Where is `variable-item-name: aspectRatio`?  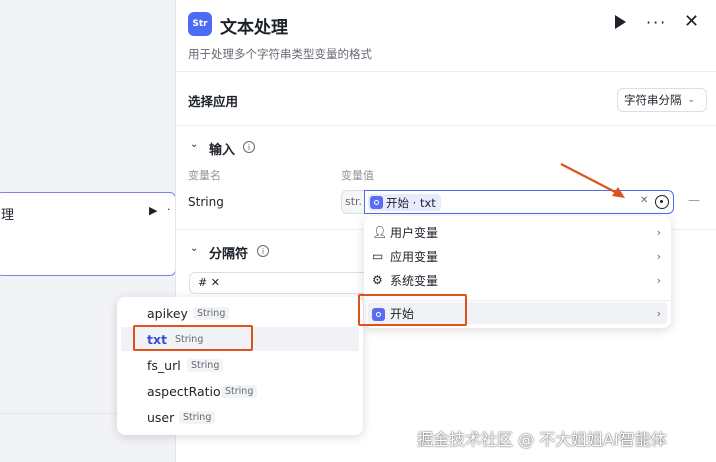
variable-item-name: aspectRatio is located at coordinates (184, 391).